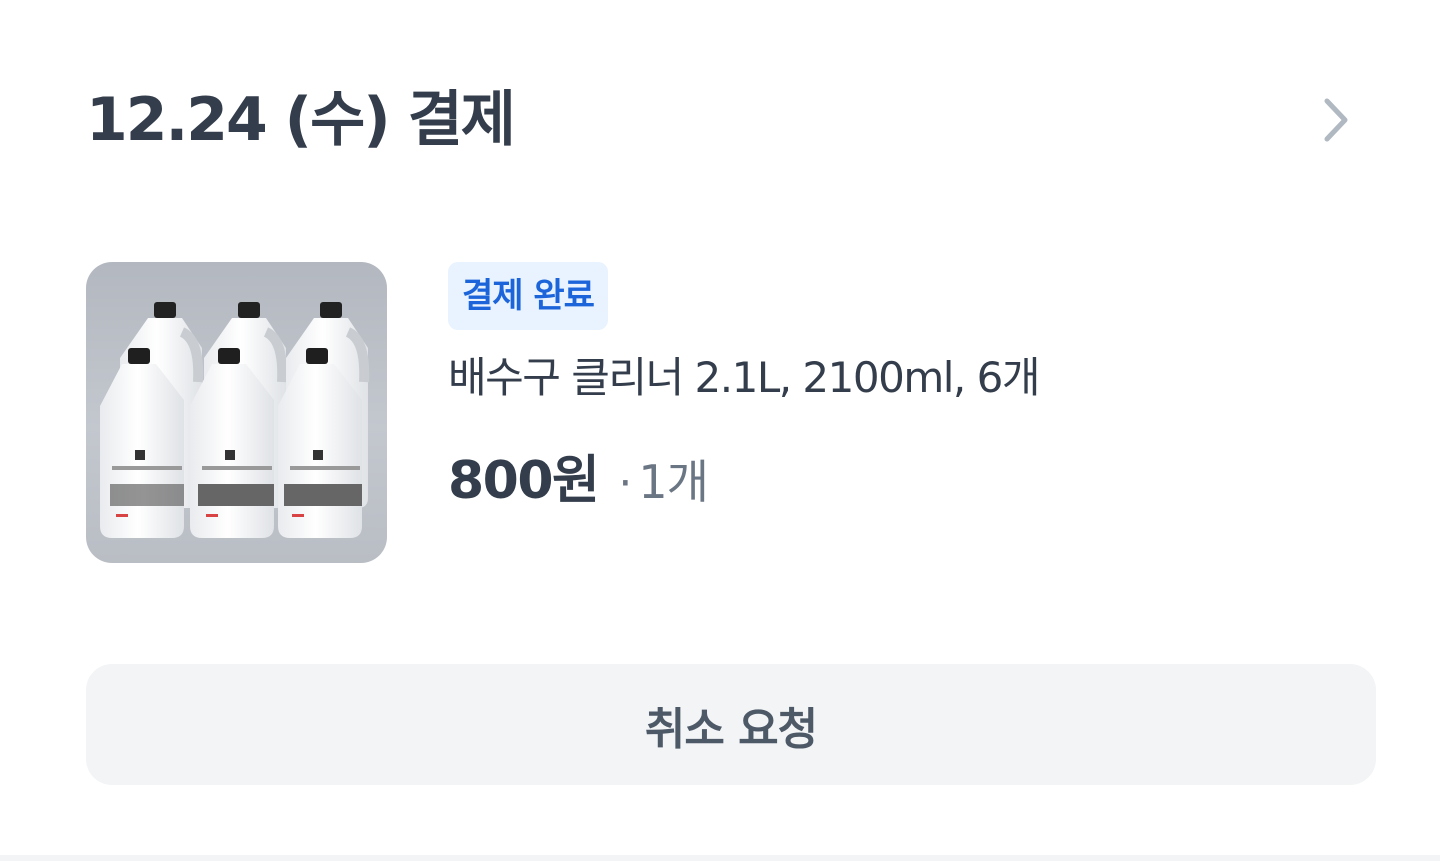  Describe the element at coordinates (524, 481) in the screenshot. I see `item-price: 800원` at that location.